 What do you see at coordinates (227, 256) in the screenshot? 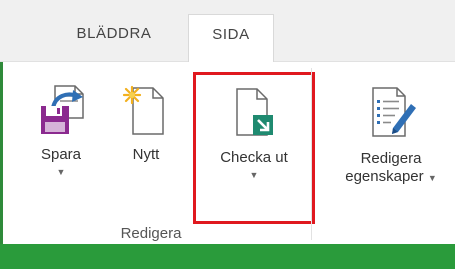
I see `status-bar` at bounding box center [227, 256].